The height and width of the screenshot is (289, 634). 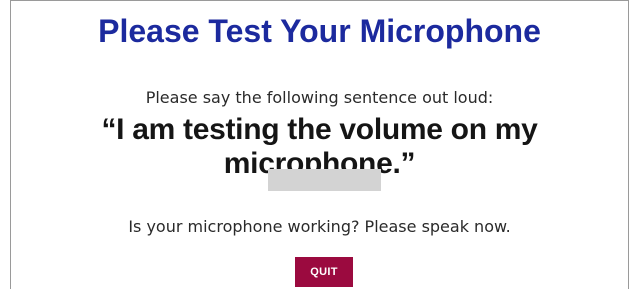 What do you see at coordinates (324, 272) in the screenshot?
I see `quit-button: QUIT` at bounding box center [324, 272].